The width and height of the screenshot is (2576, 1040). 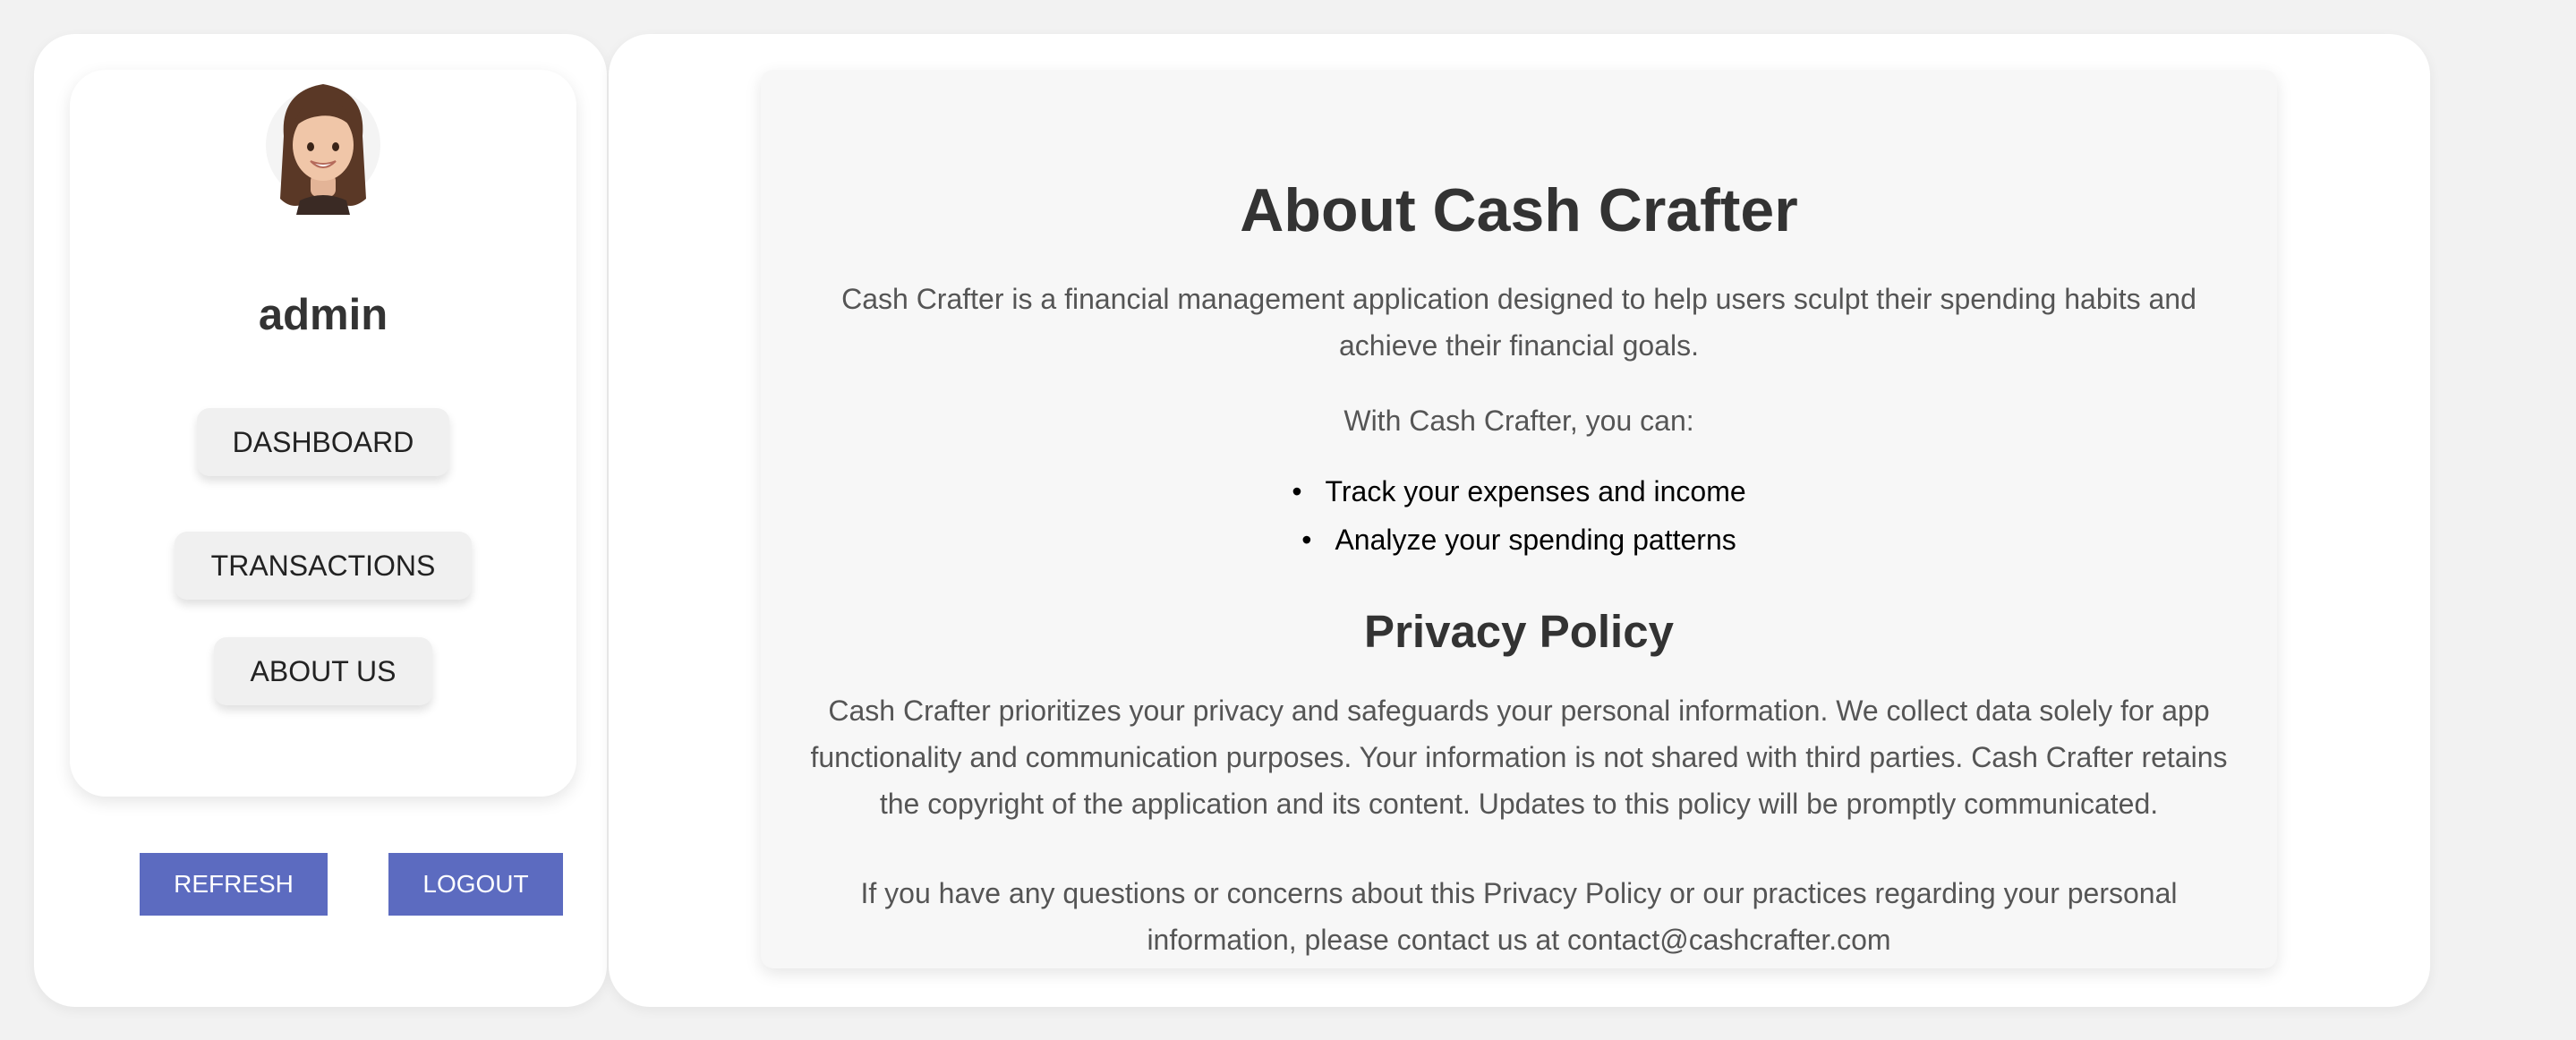 What do you see at coordinates (475, 884) in the screenshot?
I see `logout-button: LOGOUT` at bounding box center [475, 884].